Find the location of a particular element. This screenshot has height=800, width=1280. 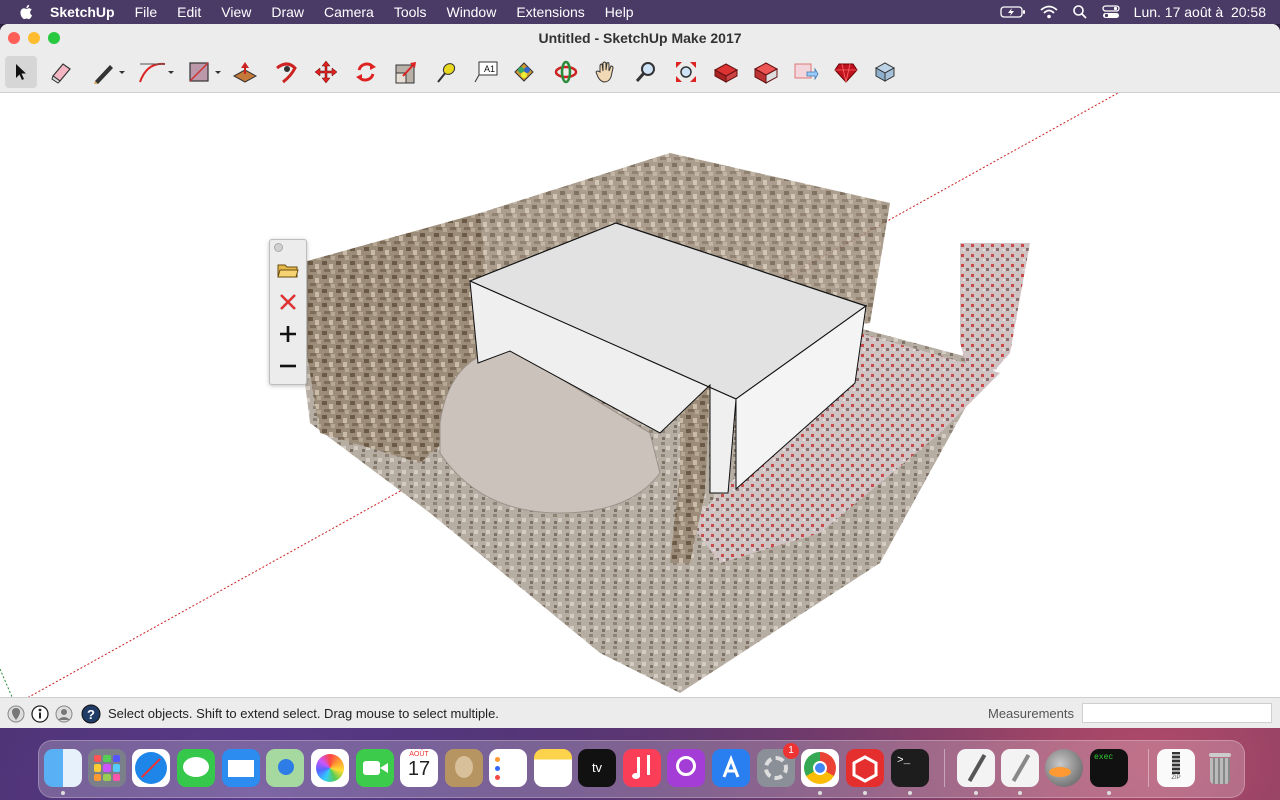

maps-icon is located at coordinates (285, 768).